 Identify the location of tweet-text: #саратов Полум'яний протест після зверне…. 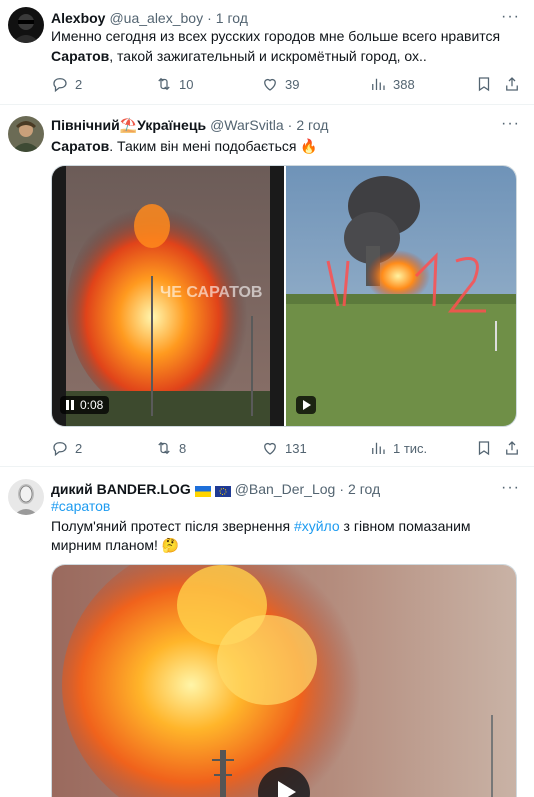
(287, 526).